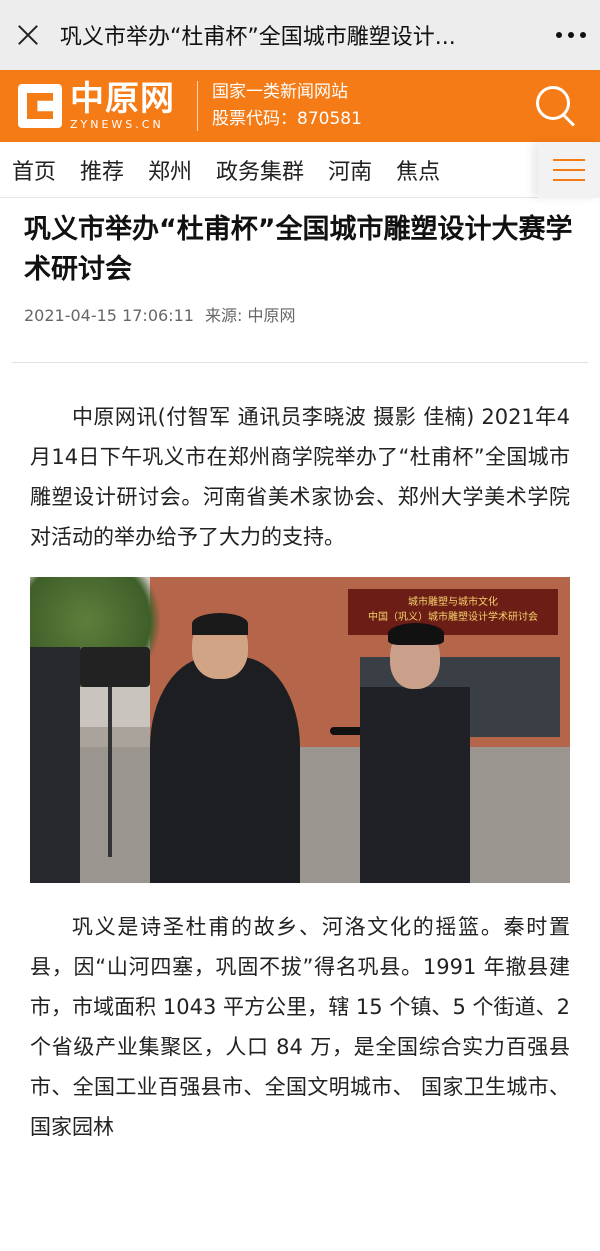 Image resolution: width=600 pixels, height=1251 pixels. Describe the element at coordinates (287, 106) in the screenshot. I see `brand-info: 国家一类新闻网站 股票代码：870581` at that location.